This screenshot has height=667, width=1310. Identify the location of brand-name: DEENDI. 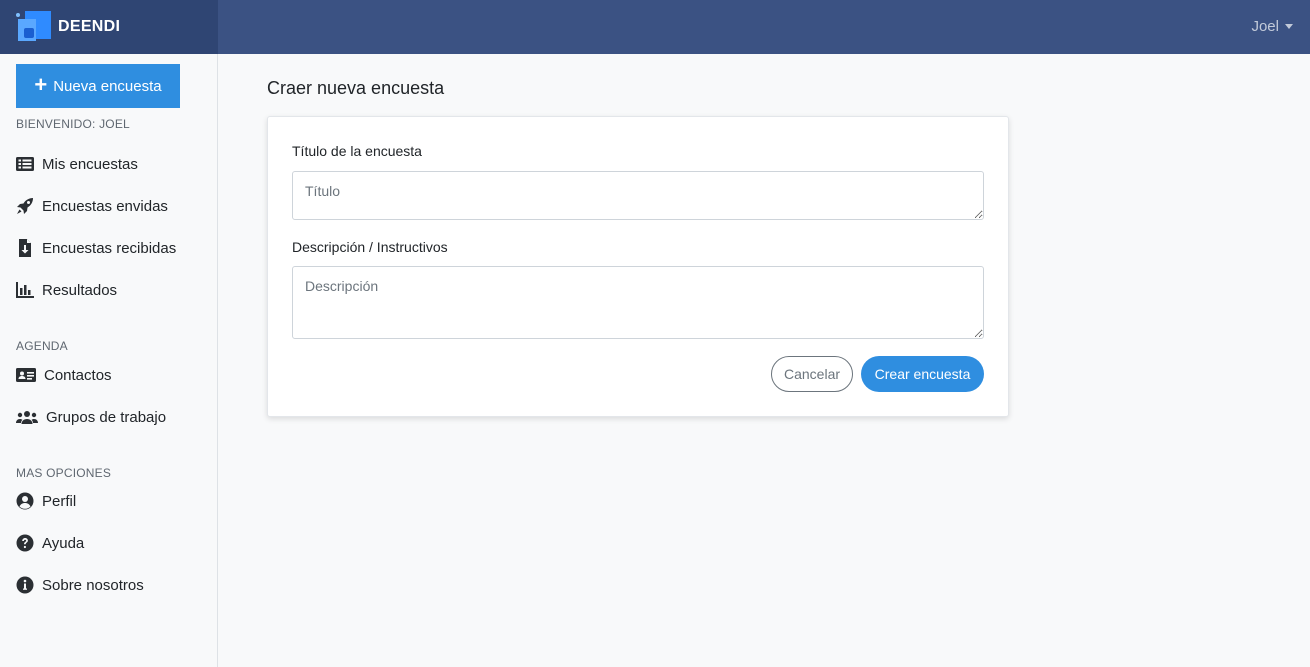
(89, 26).